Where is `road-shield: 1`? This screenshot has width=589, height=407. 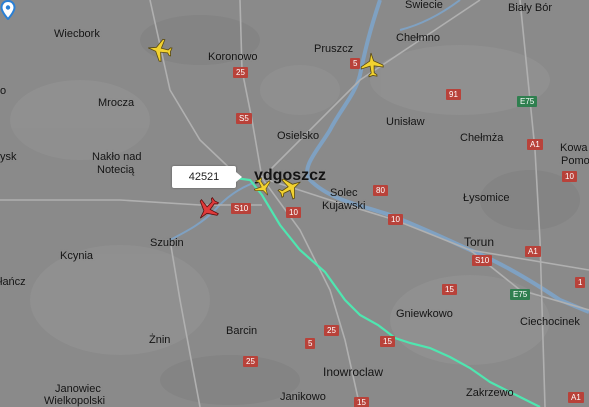
road-shield: 1 is located at coordinates (580, 282).